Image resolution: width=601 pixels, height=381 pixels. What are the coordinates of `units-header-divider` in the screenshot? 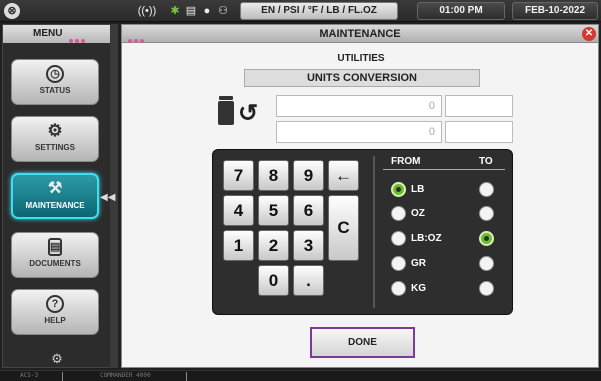 It's located at (444, 169).